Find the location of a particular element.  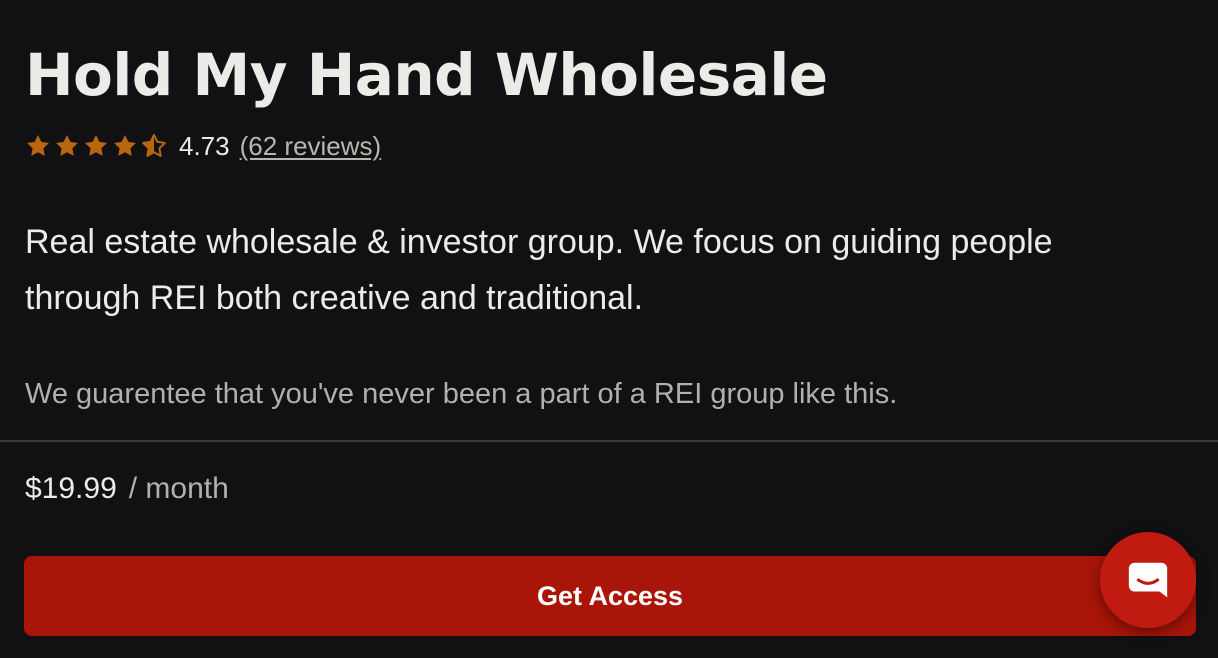

reviews-link: (62 reviews) is located at coordinates (311, 146).